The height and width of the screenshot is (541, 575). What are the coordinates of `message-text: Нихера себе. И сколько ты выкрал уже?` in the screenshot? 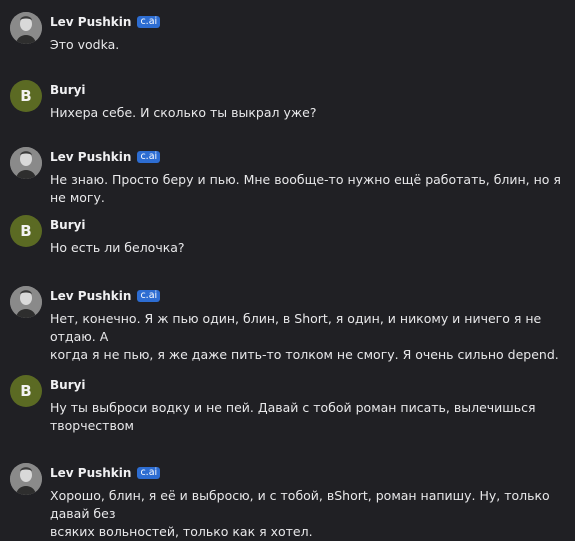 It's located at (183, 112).